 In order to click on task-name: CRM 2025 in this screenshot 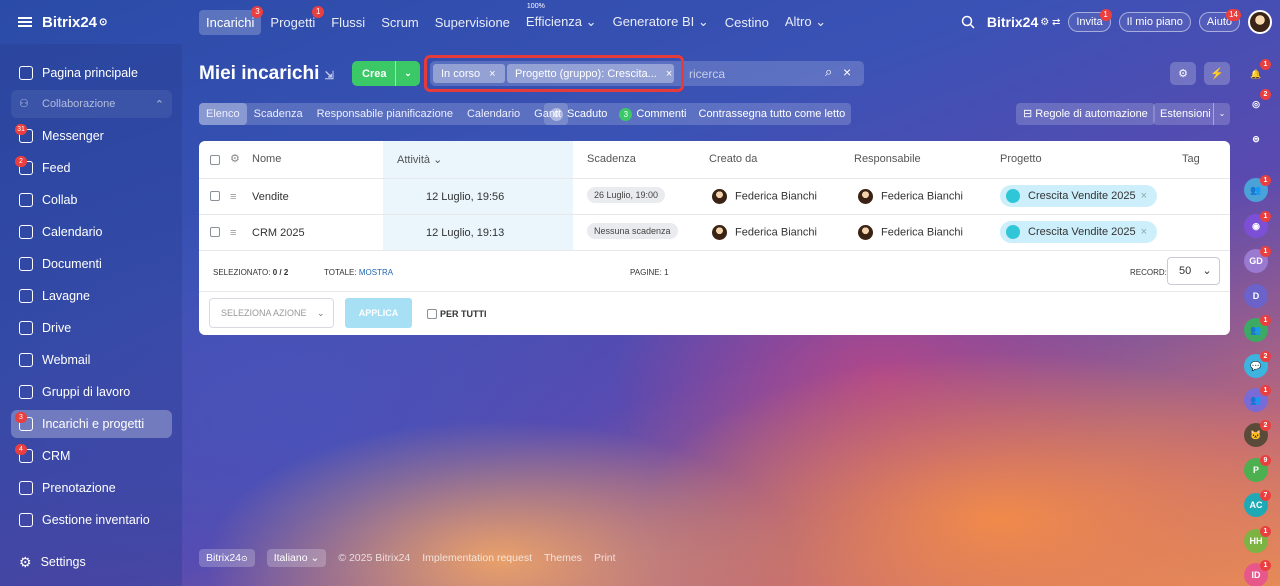, I will do `click(278, 233)`.